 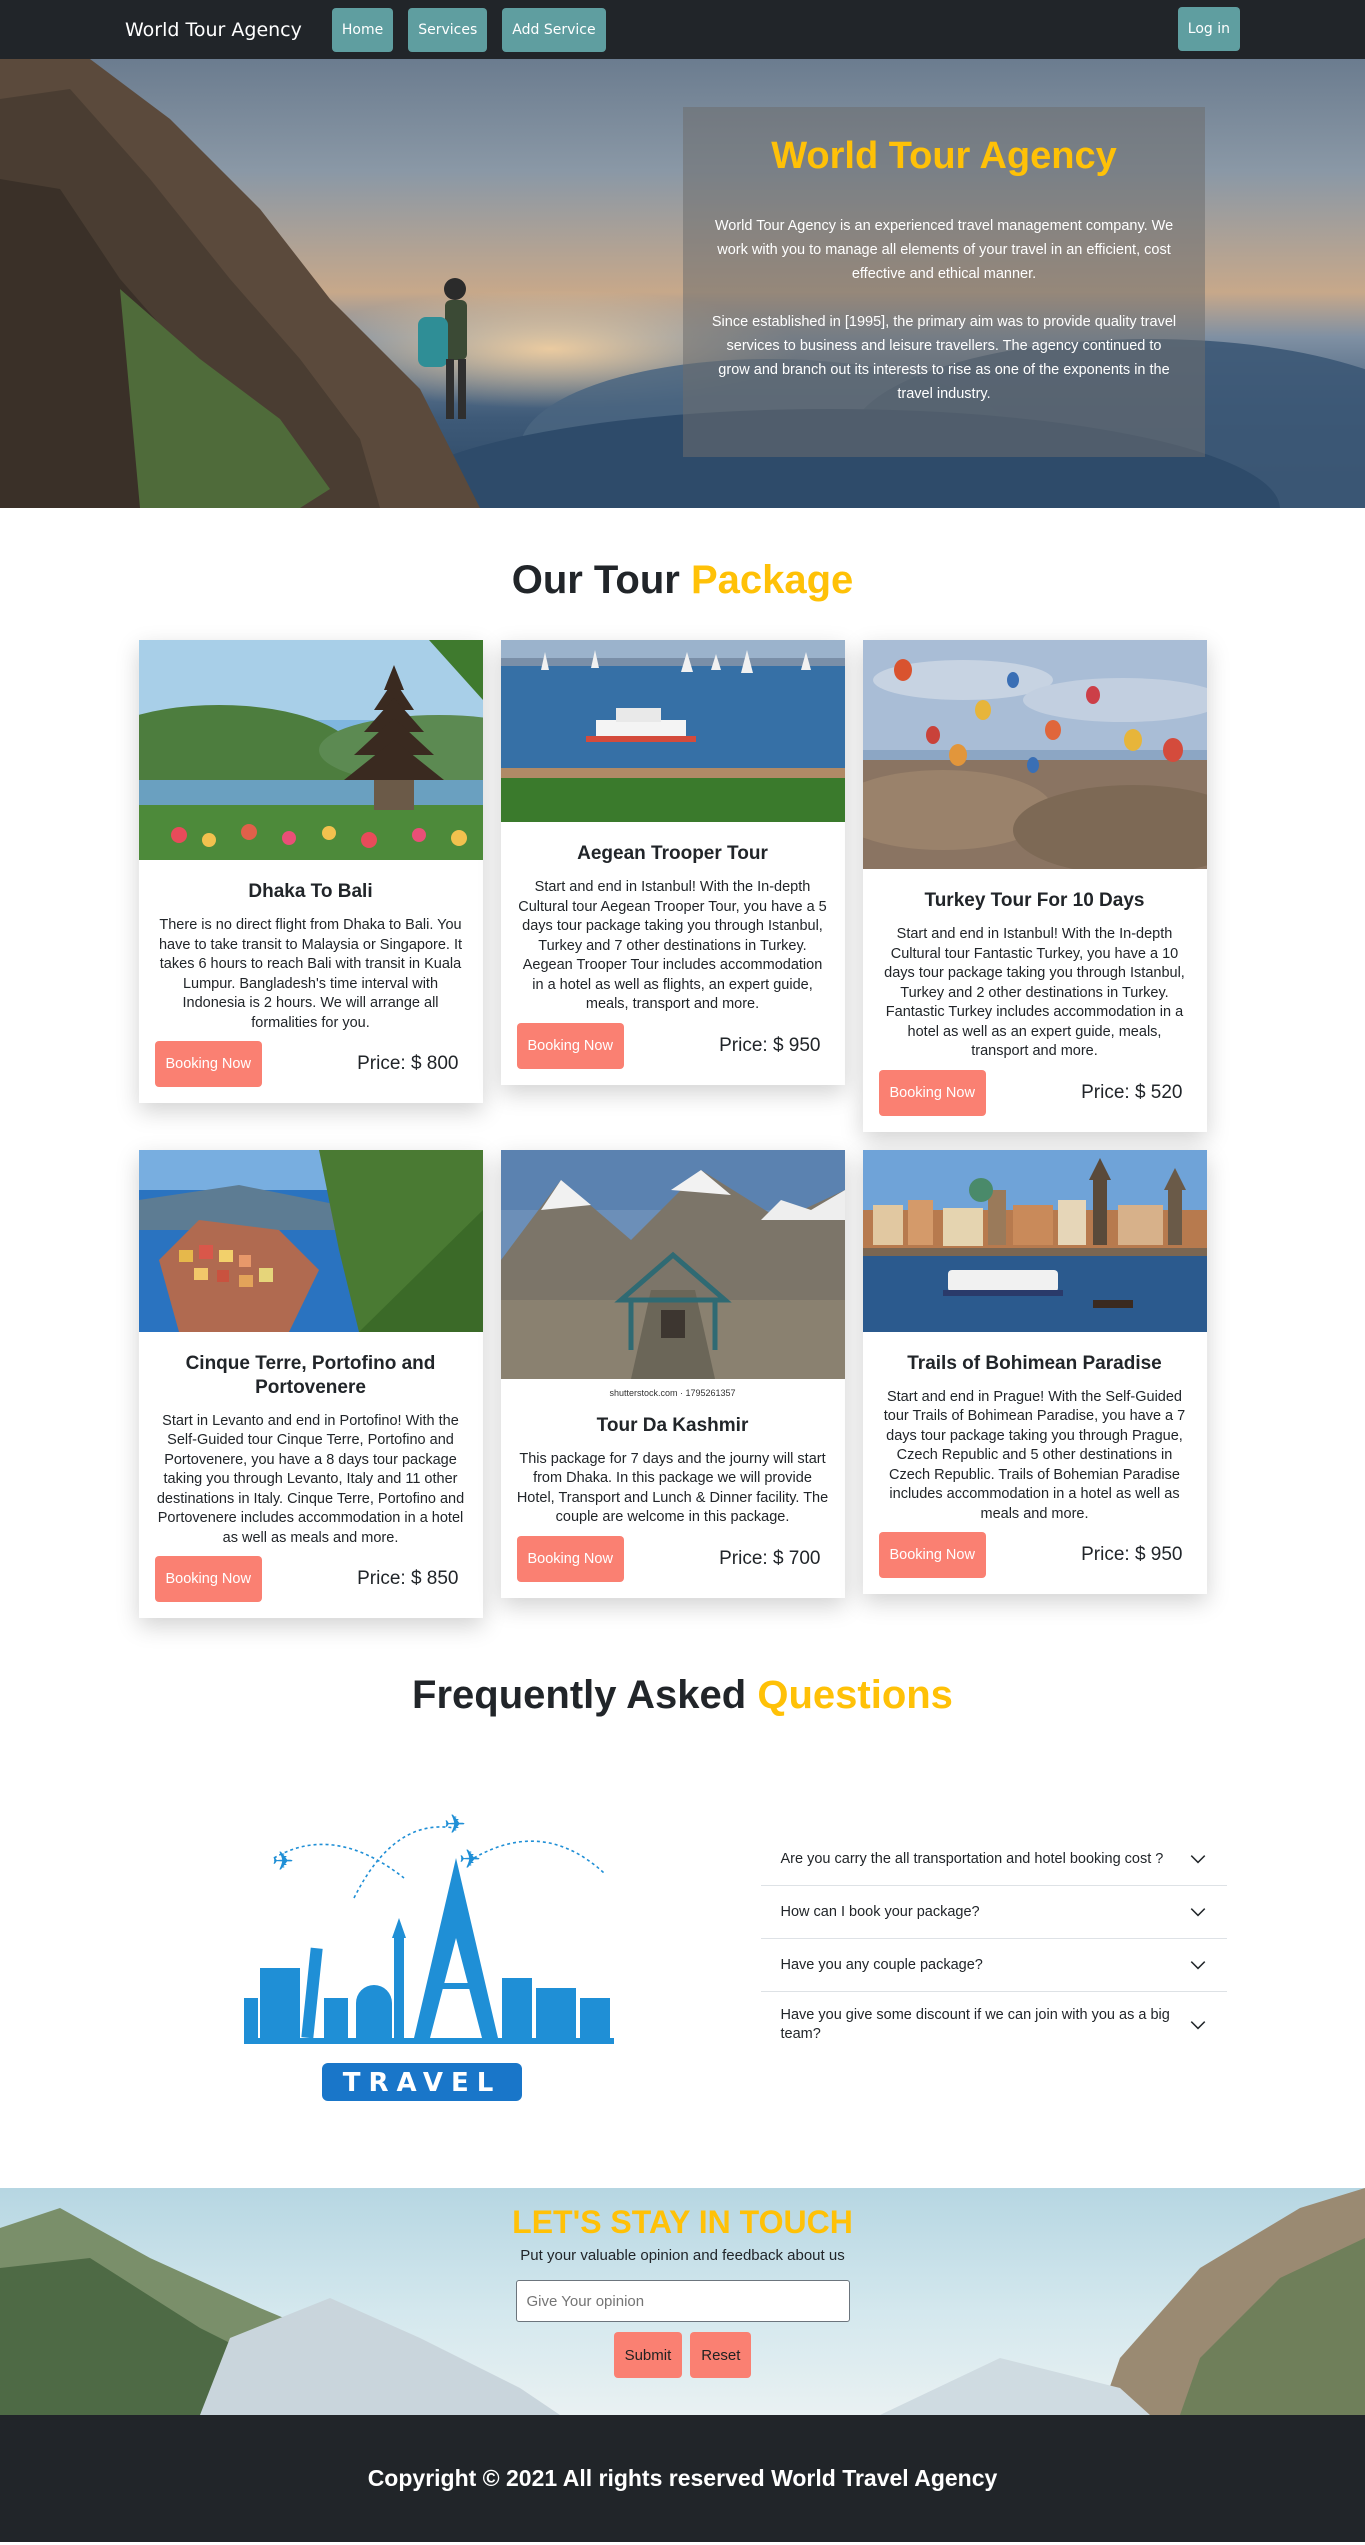 I want to click on prague-river-image, so click(x=1034, y=1240).